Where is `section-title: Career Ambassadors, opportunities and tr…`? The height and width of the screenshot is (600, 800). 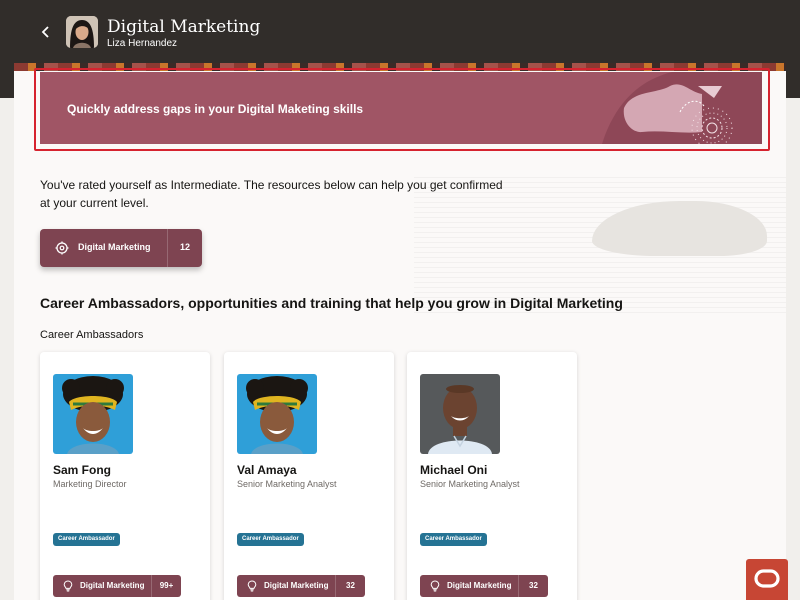 section-title: Career Ambassadors, opportunities and tr… is located at coordinates (331, 303).